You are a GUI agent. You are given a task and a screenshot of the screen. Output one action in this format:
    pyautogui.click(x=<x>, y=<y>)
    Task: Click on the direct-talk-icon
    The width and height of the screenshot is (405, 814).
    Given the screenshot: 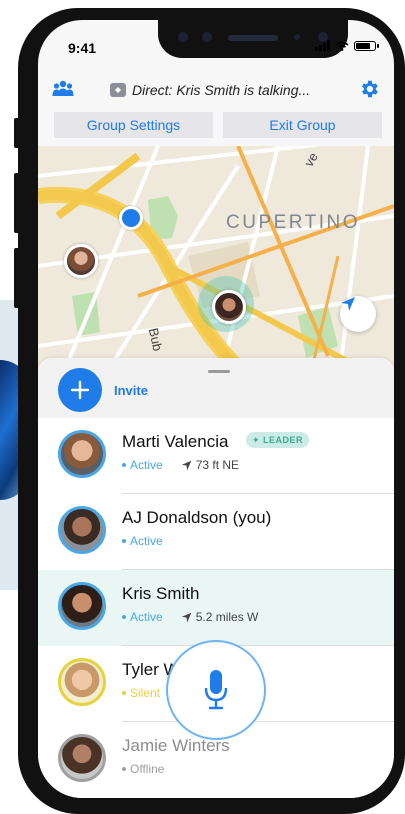 What is the action you would take?
    pyautogui.click(x=118, y=90)
    